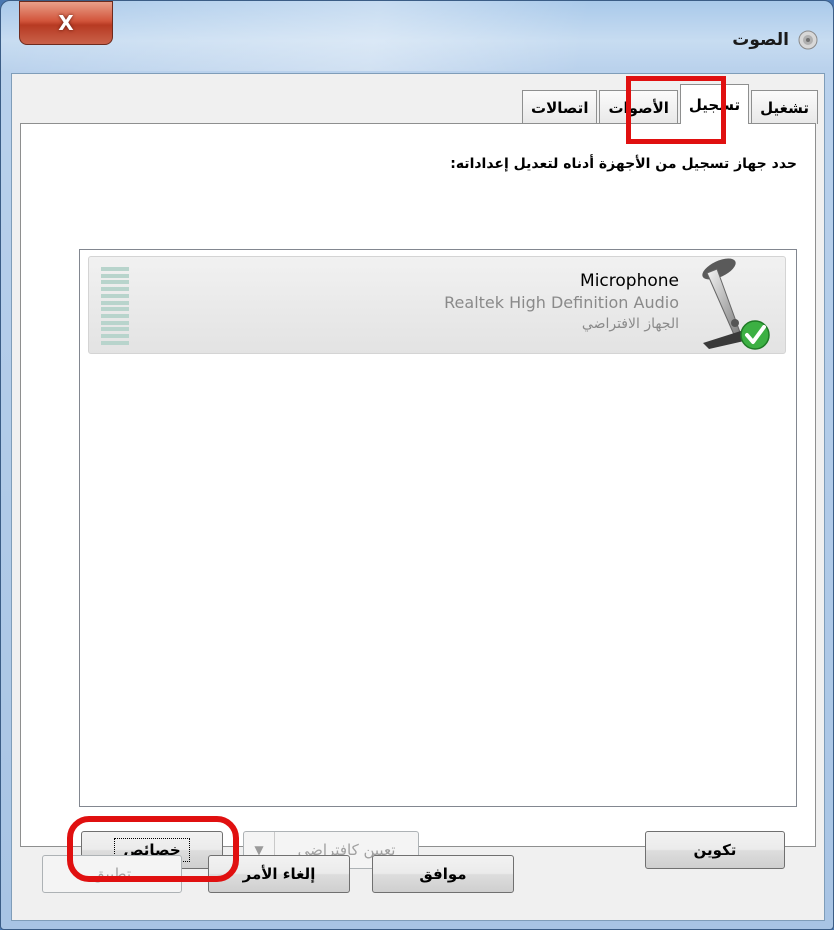 This screenshot has width=834, height=930. I want to click on configure-label: تكوين, so click(715, 850).